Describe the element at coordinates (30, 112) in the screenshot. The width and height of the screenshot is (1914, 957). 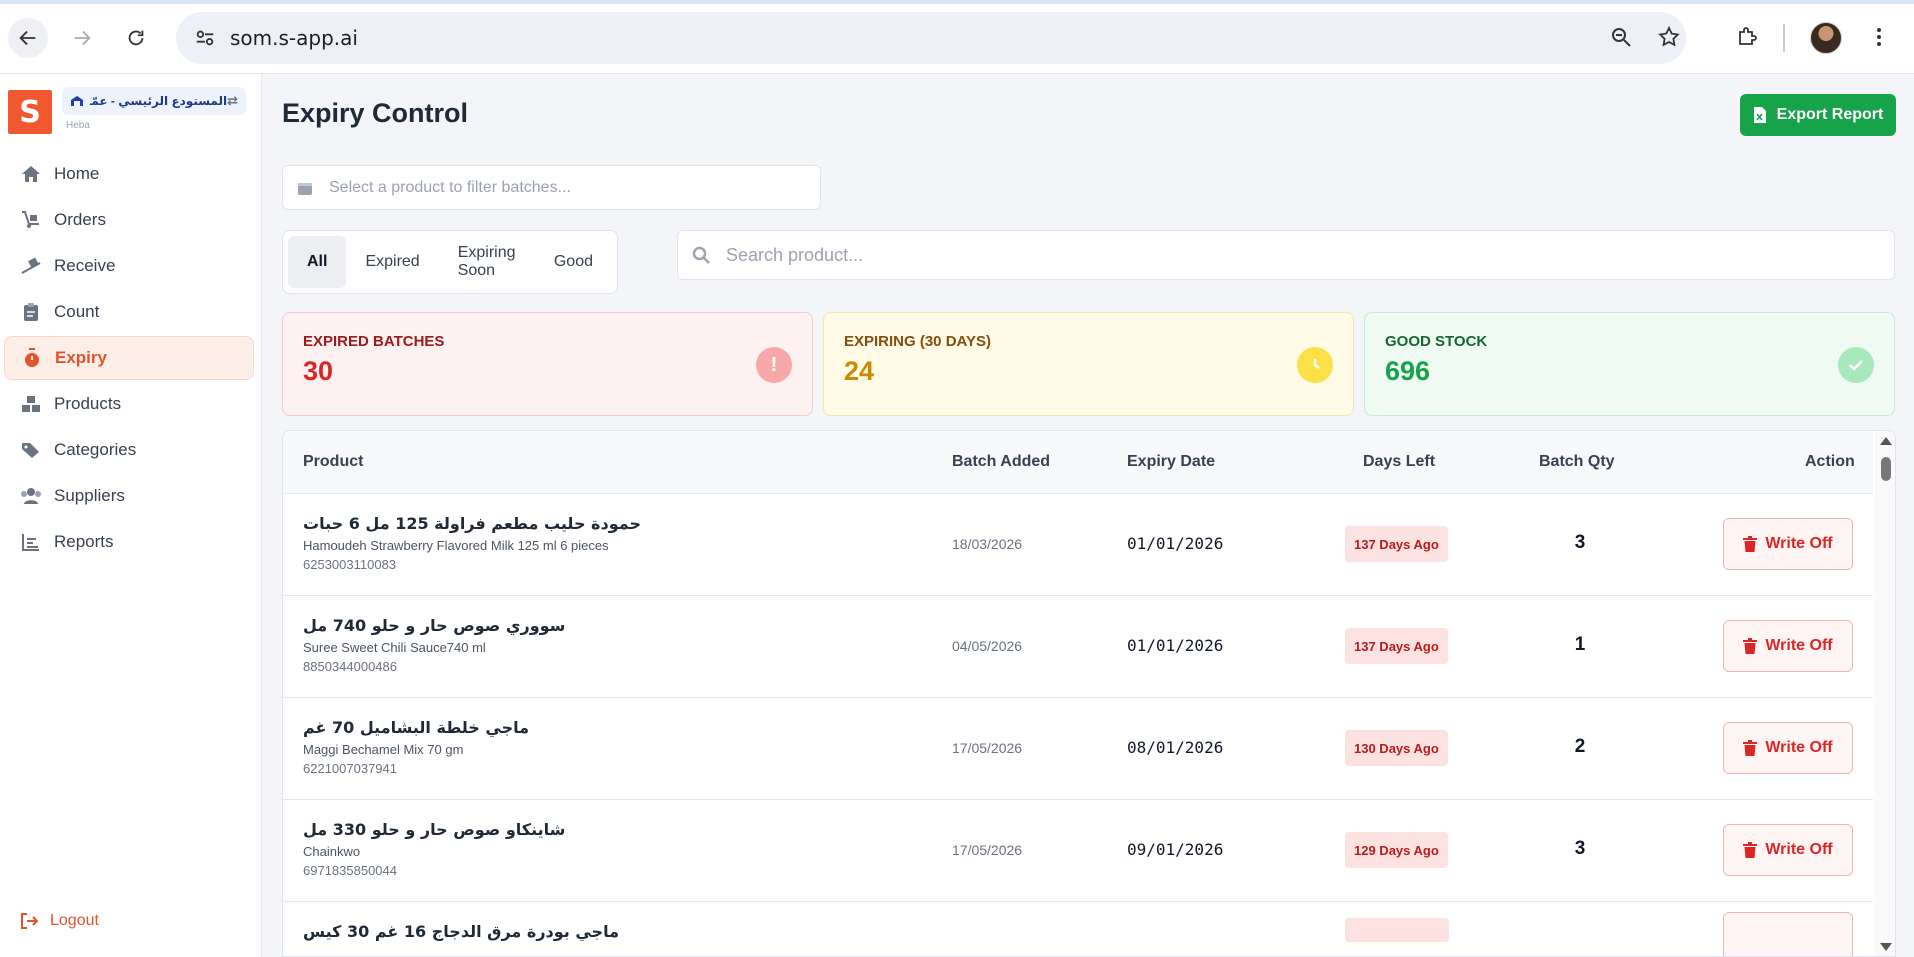
I see `brand-logo: S` at that location.